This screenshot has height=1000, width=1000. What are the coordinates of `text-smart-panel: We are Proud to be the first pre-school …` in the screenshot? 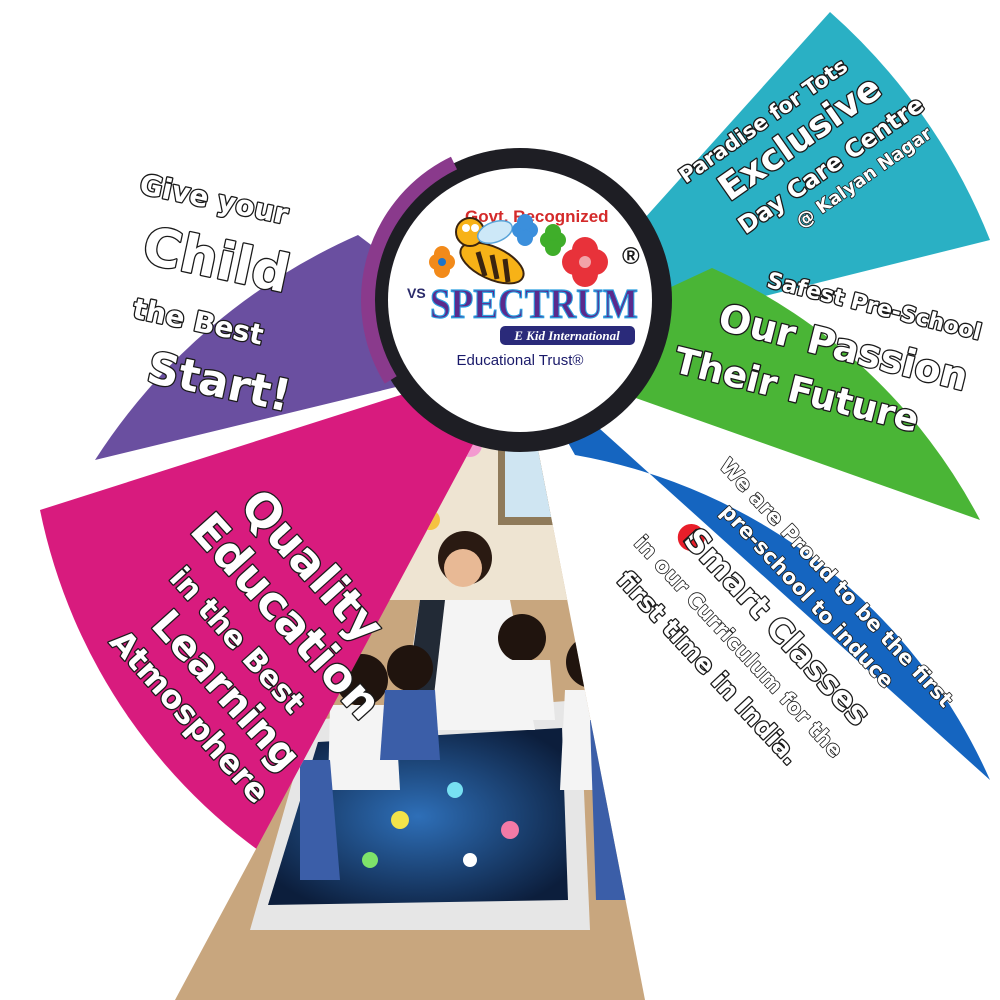 It's located at (784, 612).